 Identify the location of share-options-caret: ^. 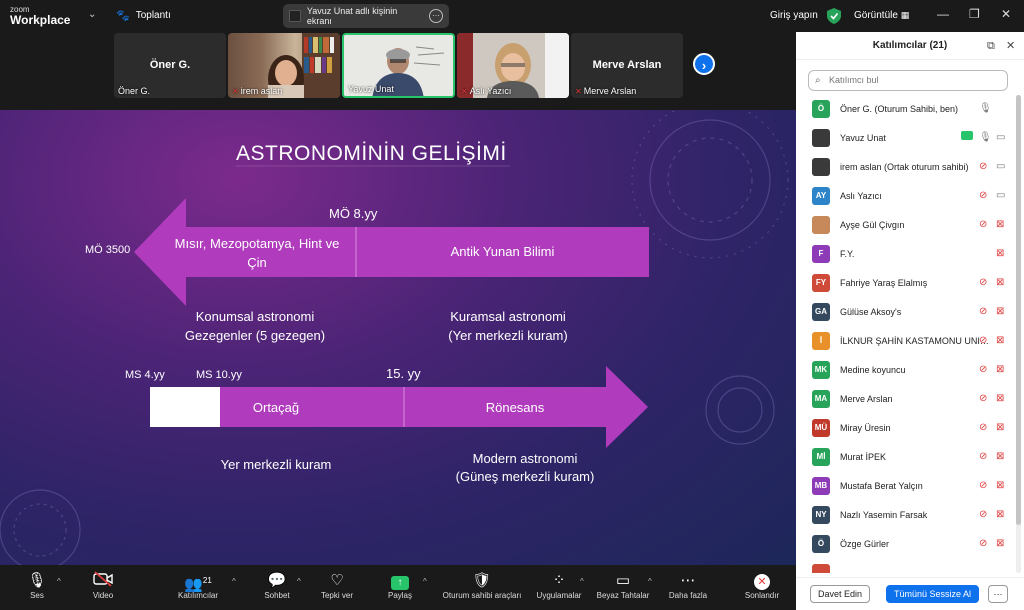
(425, 581).